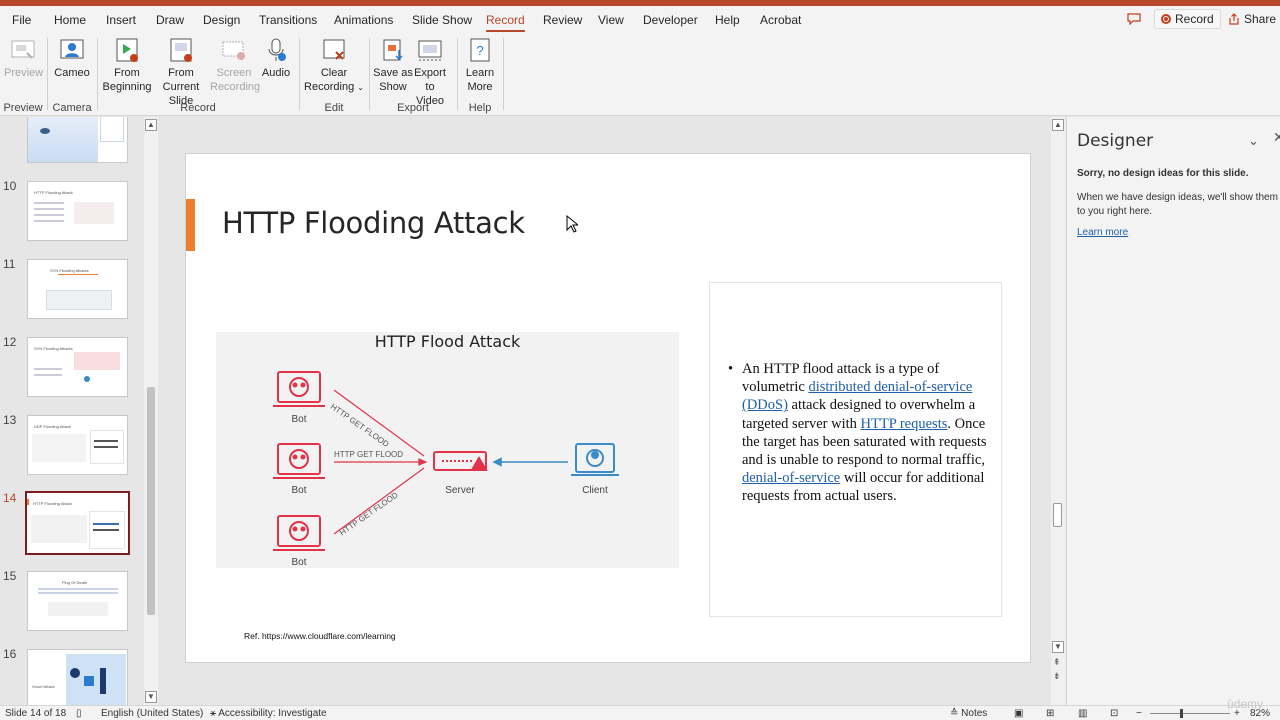 The width and height of the screenshot is (1280, 720). I want to click on mouse-cursor-icon, so click(572, 224).